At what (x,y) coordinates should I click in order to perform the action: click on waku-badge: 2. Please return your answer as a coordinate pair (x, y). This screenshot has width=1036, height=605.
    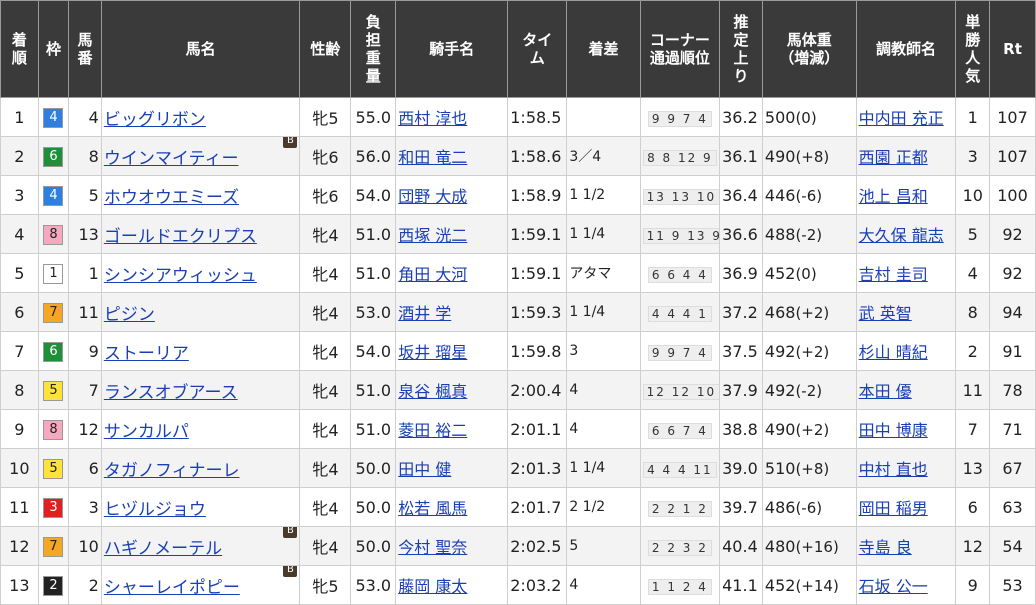
    Looking at the image, I should click on (53, 586).